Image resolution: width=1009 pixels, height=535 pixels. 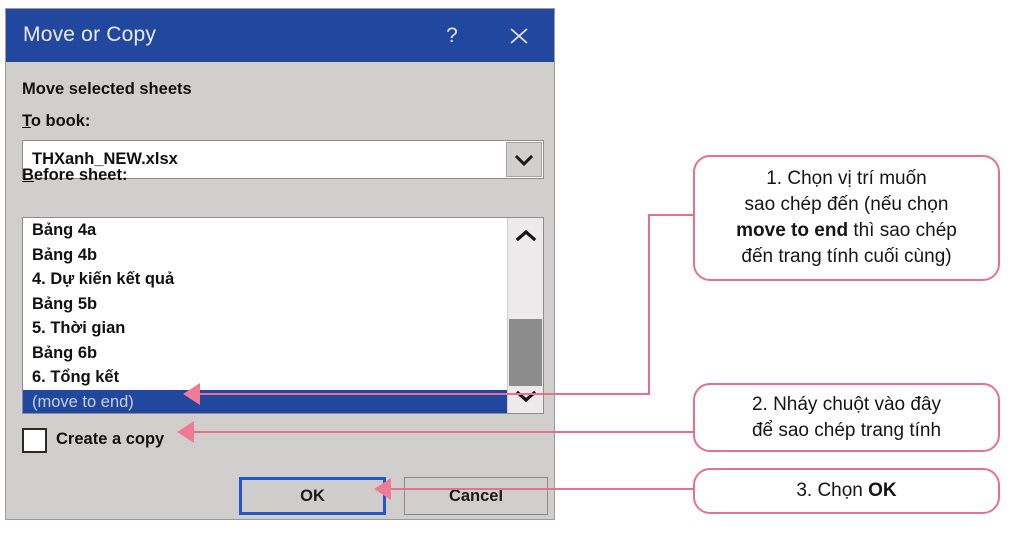 What do you see at coordinates (62, 439) in the screenshot?
I see `create-copy-accel: C` at bounding box center [62, 439].